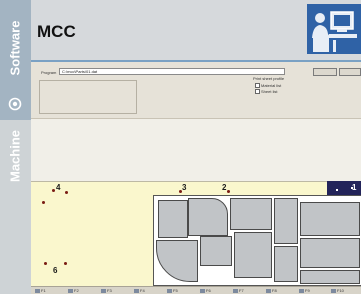  Describe the element at coordinates (40, 290) in the screenshot. I see `toolbar-button: F1` at that location.